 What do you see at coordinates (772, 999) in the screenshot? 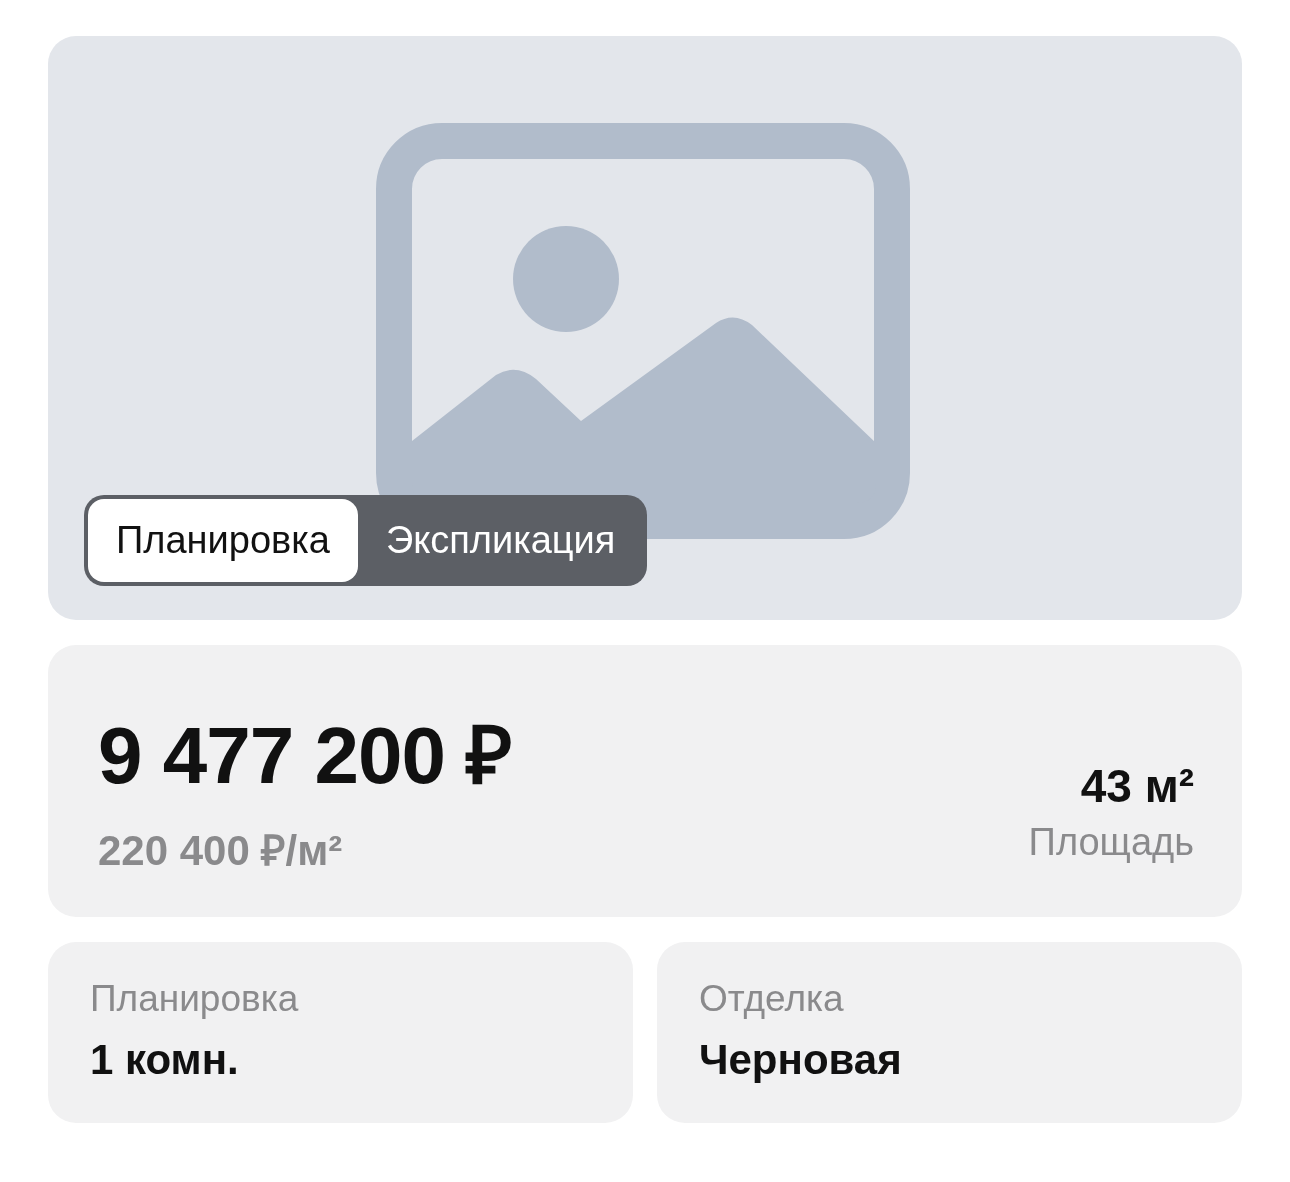
I see `detail-label: Отделка` at bounding box center [772, 999].